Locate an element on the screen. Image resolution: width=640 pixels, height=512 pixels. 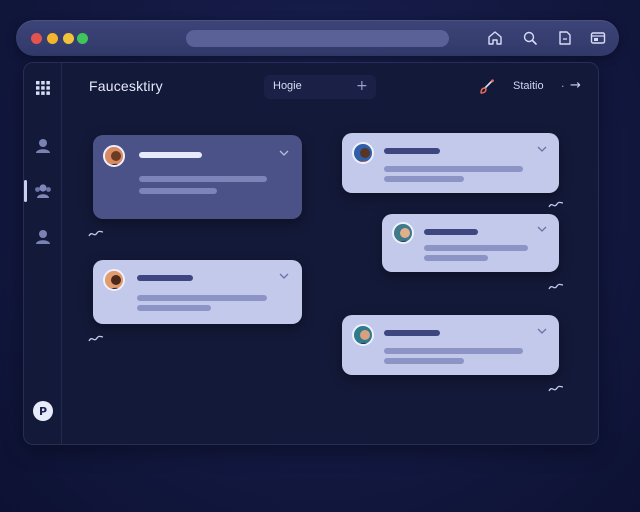
sidebar-active-indicator is located at coordinates (25, 191).